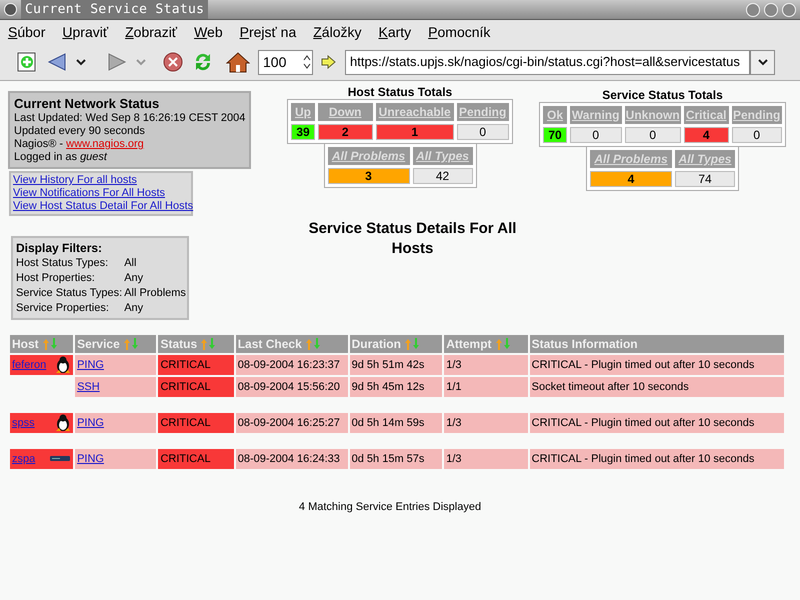 The width and height of the screenshot is (800, 600). Describe the element at coordinates (57, 62) in the screenshot. I see `back-icon` at that location.